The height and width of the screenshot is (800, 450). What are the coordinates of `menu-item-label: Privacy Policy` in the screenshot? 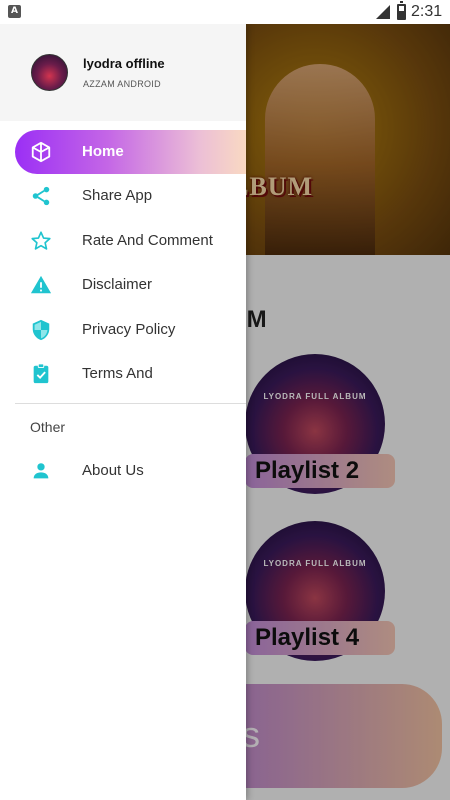 It's located at (129, 329).